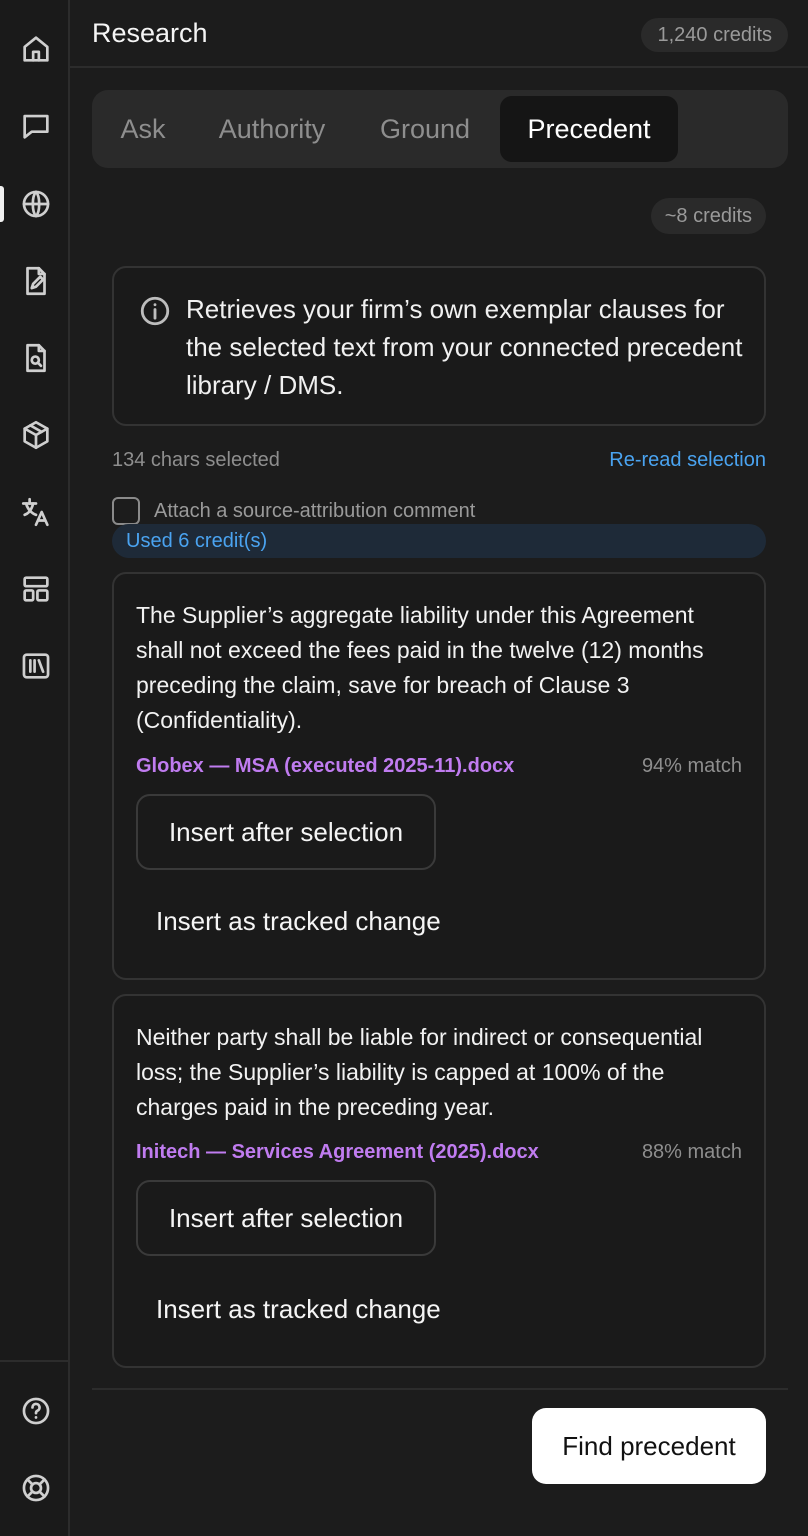  I want to click on tab-precedent: Precedent, so click(589, 129).